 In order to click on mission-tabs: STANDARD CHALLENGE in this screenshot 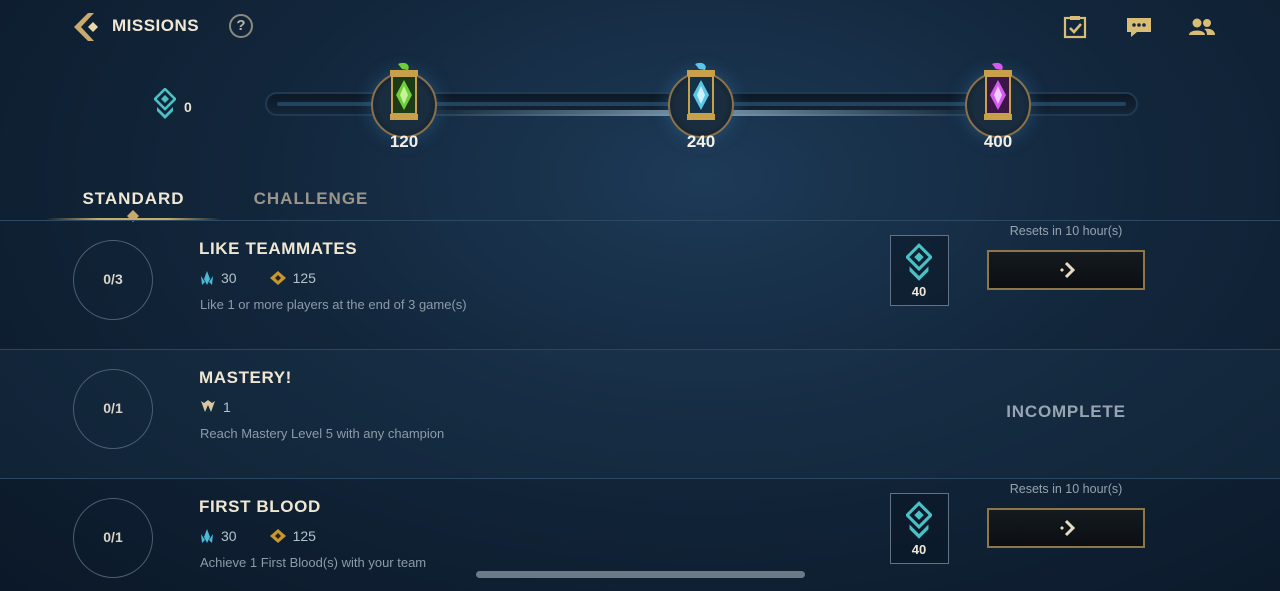, I will do `click(223, 202)`.